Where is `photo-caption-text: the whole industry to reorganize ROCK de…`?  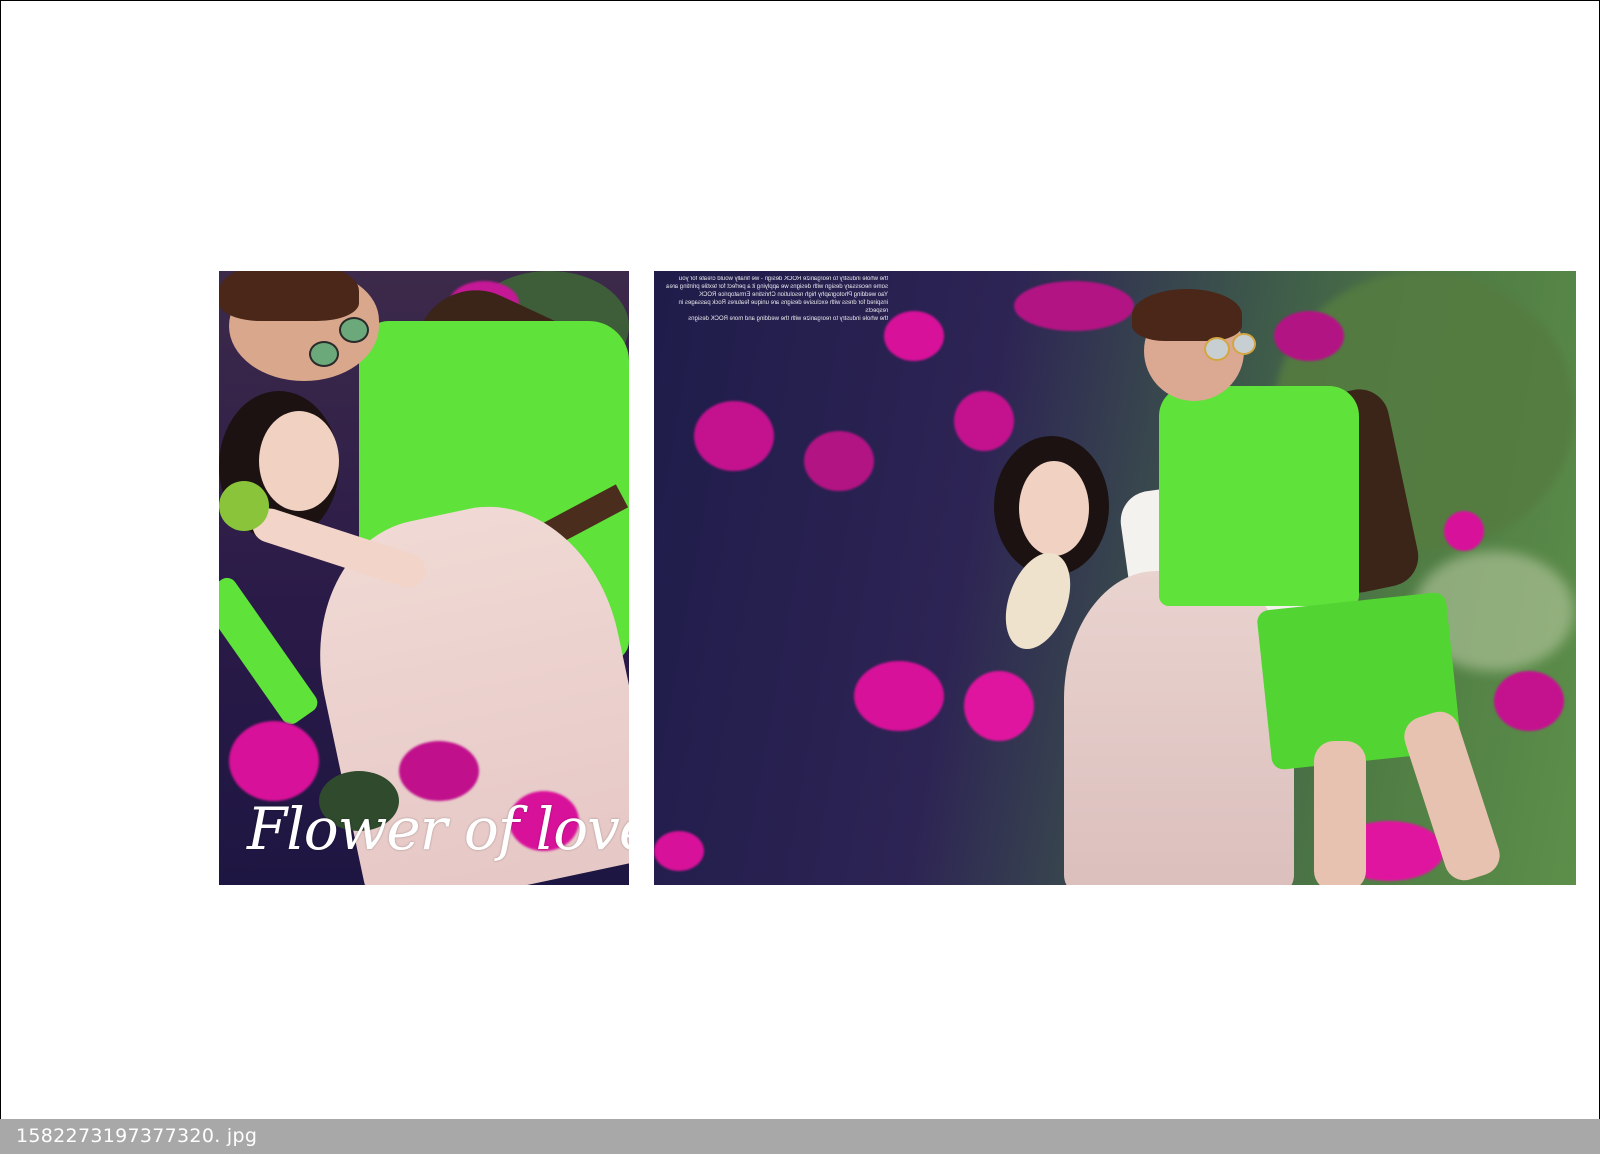 photo-caption-text: the whole industry to reorganize ROCK de… is located at coordinates (773, 299).